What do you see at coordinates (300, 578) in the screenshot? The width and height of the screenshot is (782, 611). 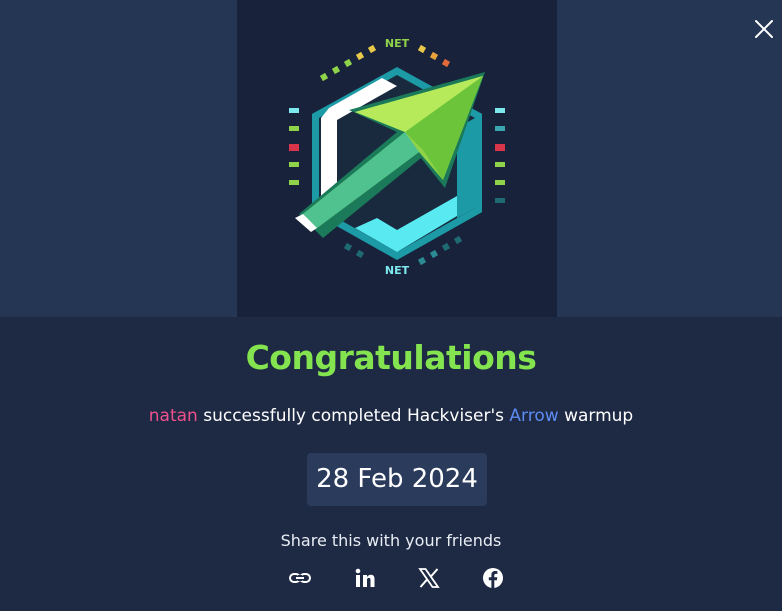 I see `link-icon` at bounding box center [300, 578].